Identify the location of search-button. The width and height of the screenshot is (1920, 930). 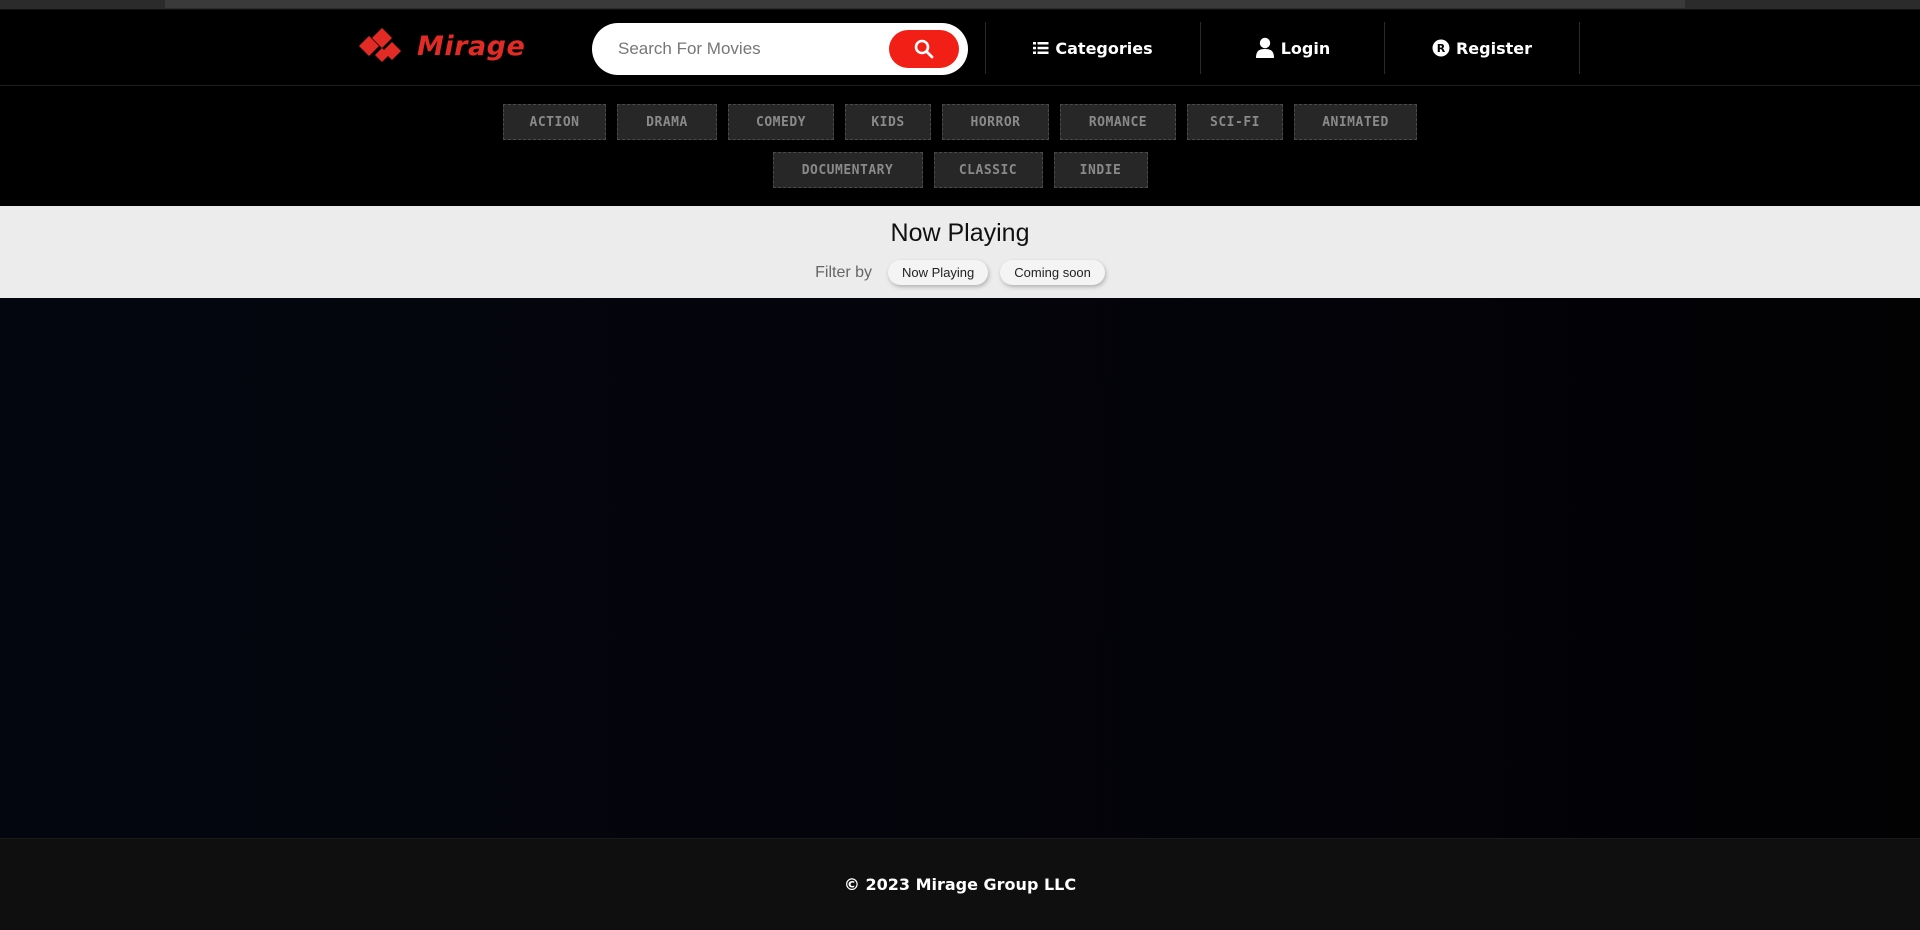
(924, 49).